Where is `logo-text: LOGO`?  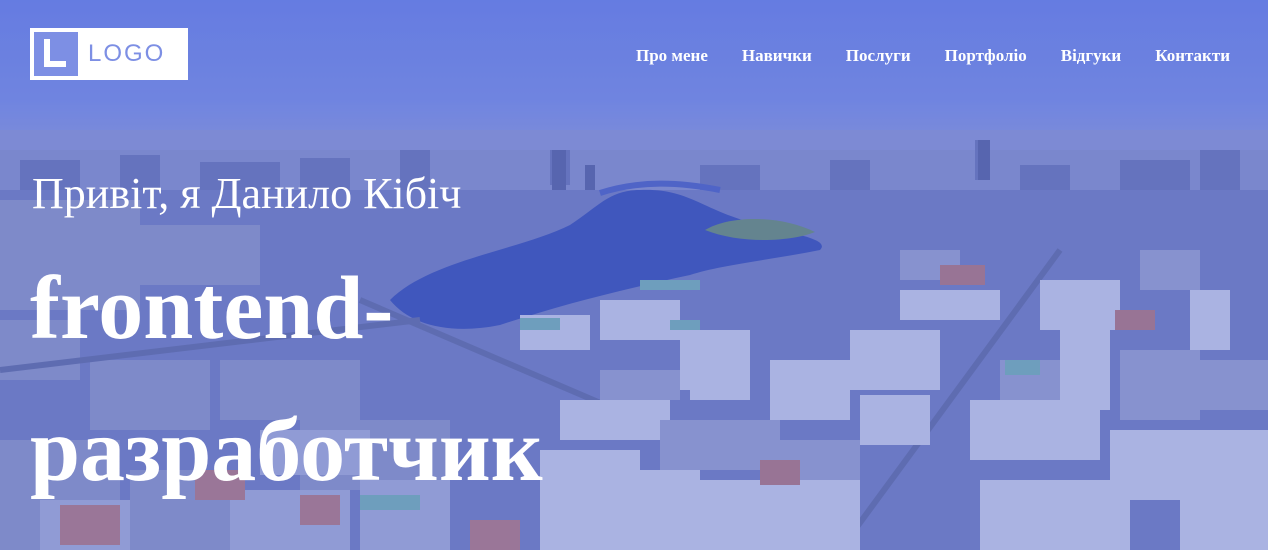 logo-text: LOGO is located at coordinates (127, 53).